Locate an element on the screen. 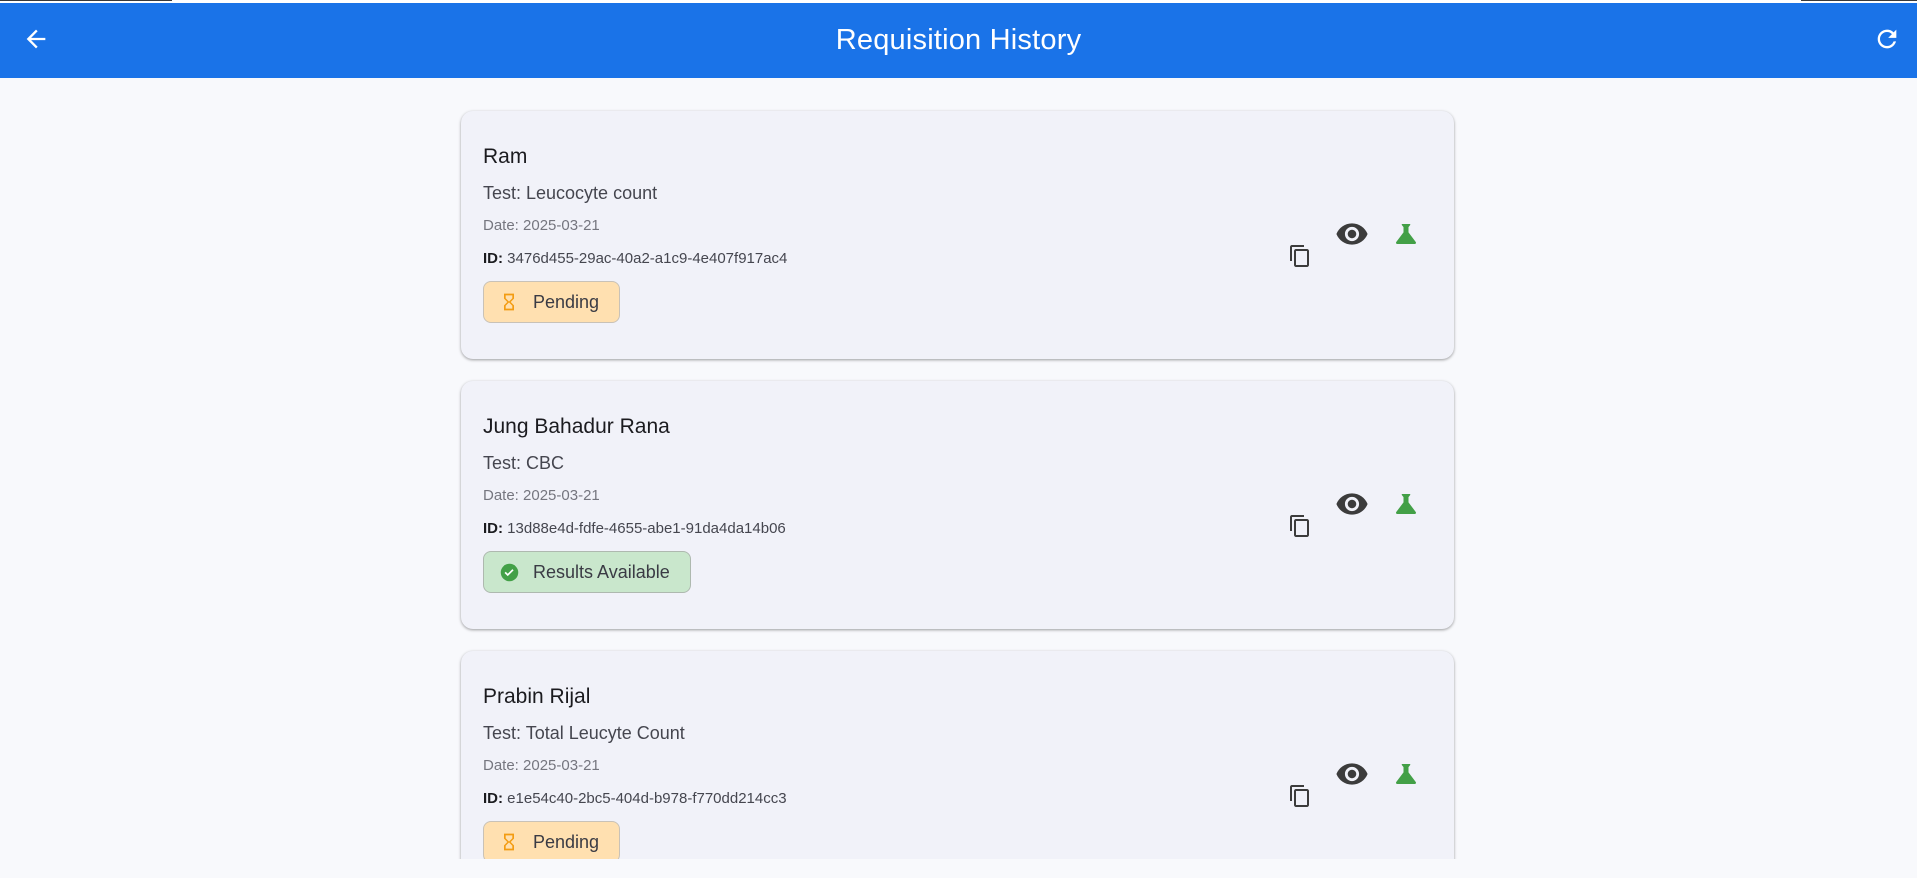 This screenshot has height=878, width=1917. patient-name: Ram is located at coordinates (505, 156).